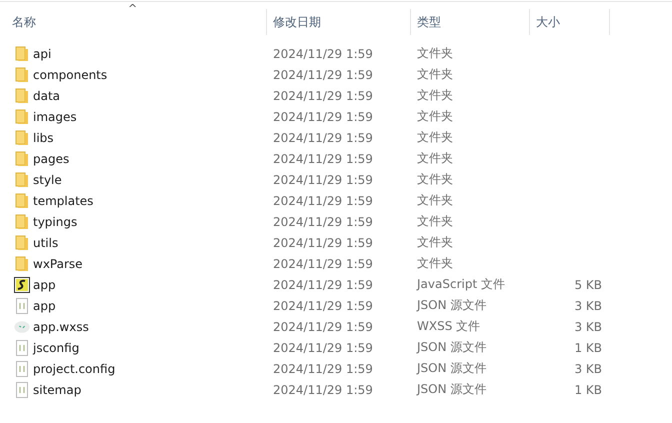 This screenshot has width=672, height=423. What do you see at coordinates (448, 326) in the screenshot?
I see `file-type: WXSS 文件` at bounding box center [448, 326].